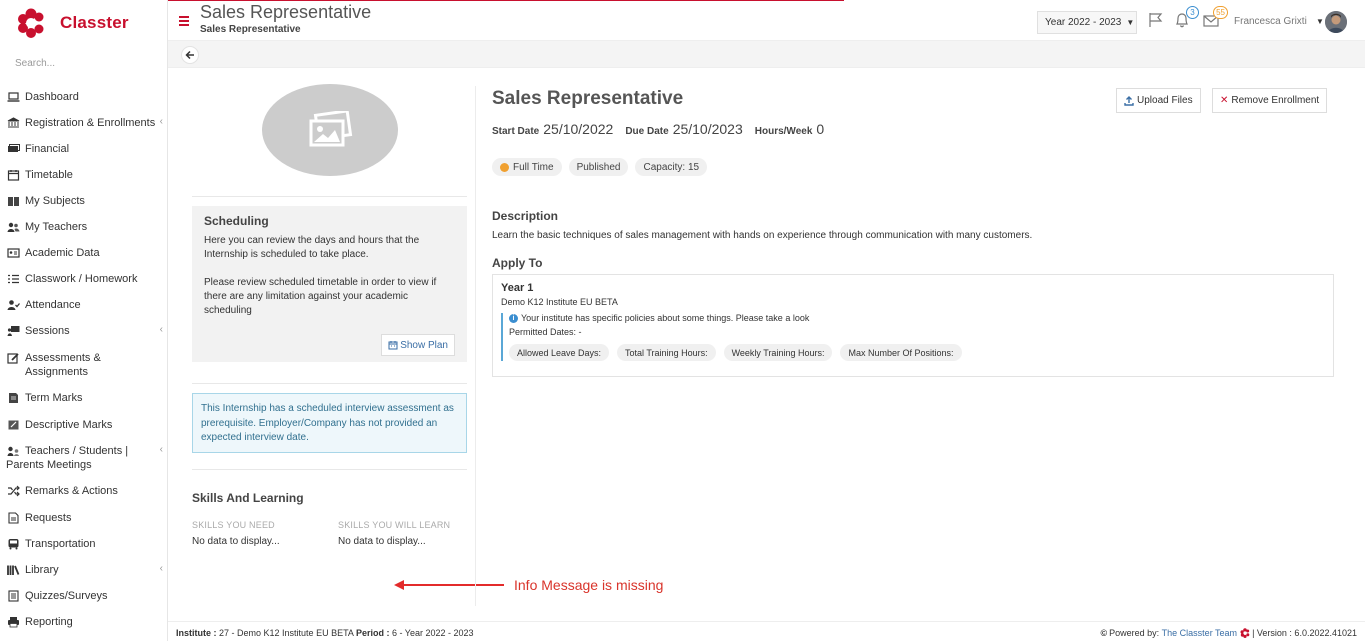  What do you see at coordinates (588, 98) in the screenshot?
I see `internship-title: Sales Representative` at bounding box center [588, 98].